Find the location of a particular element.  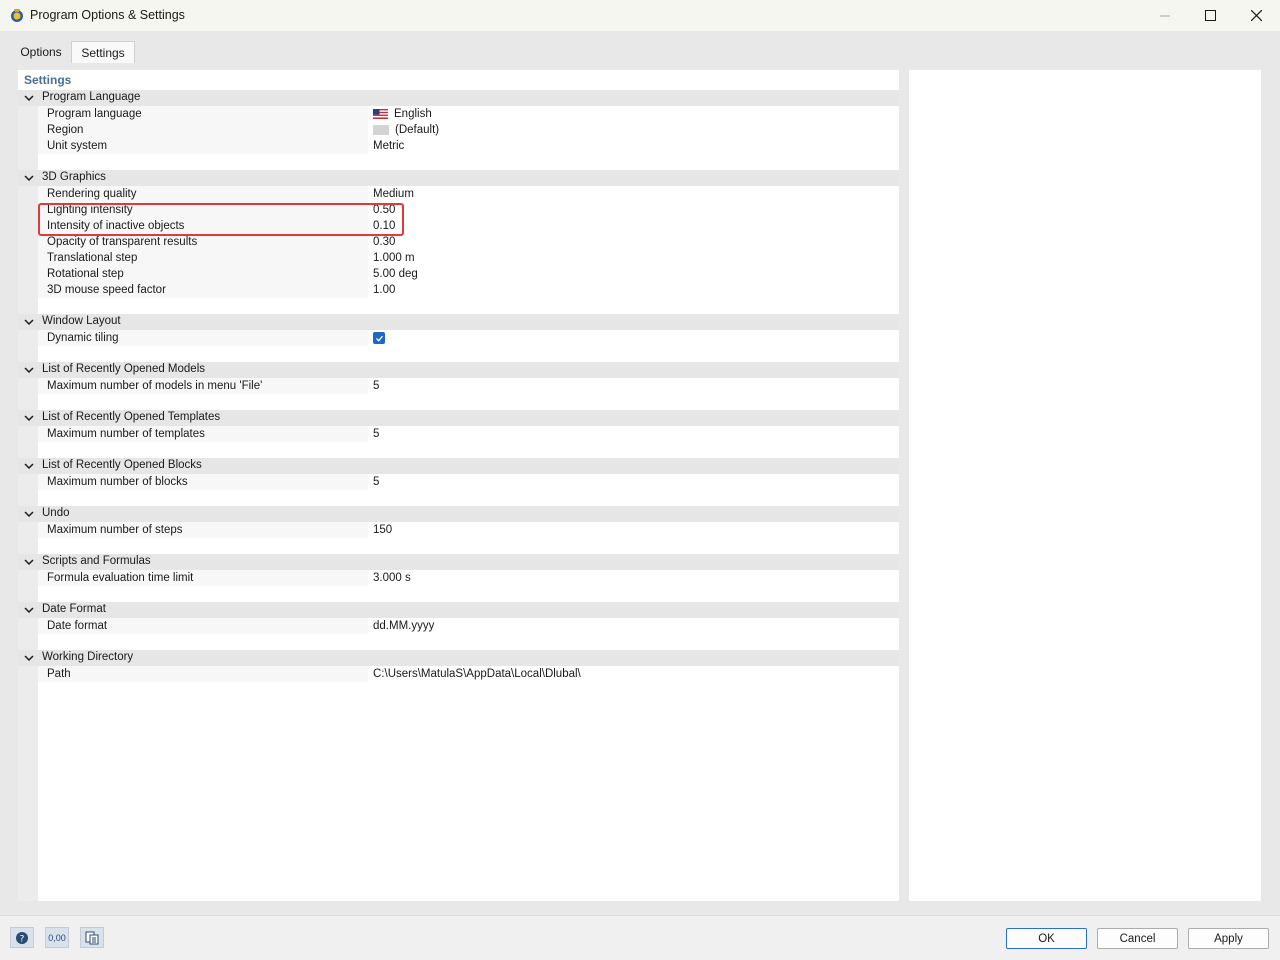

row-label: Maximum number of models in menu 'File' is located at coordinates (203, 386).